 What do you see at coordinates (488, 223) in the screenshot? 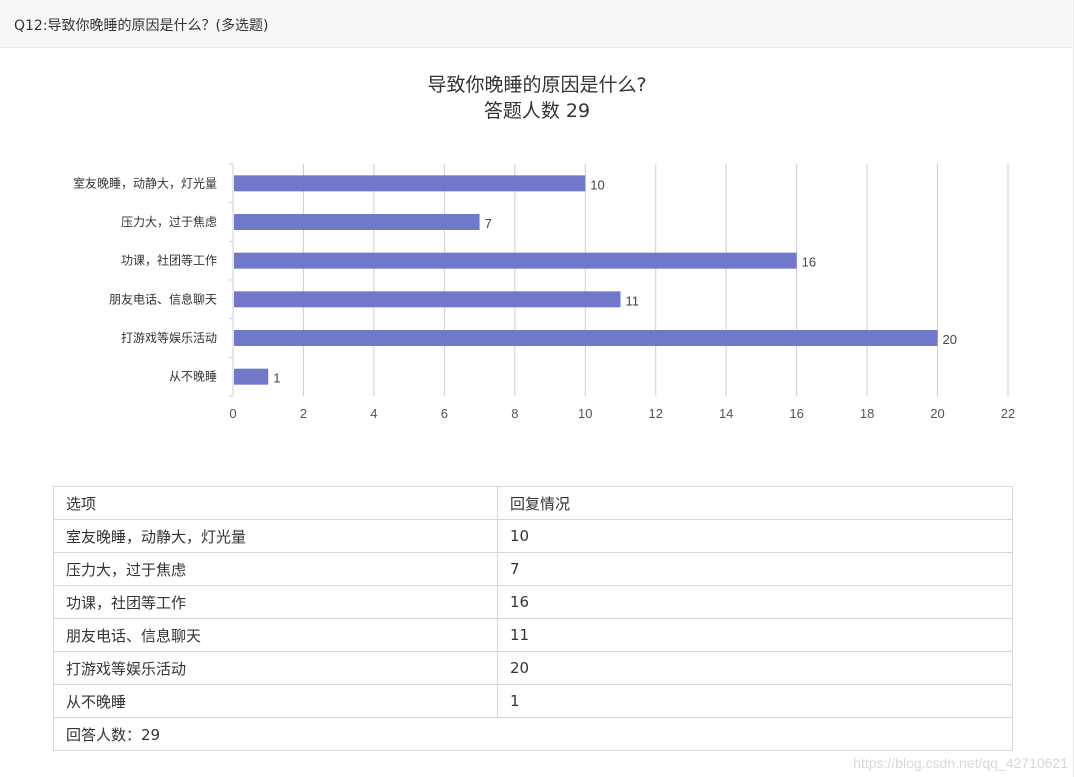
I see `data-label: 7` at bounding box center [488, 223].